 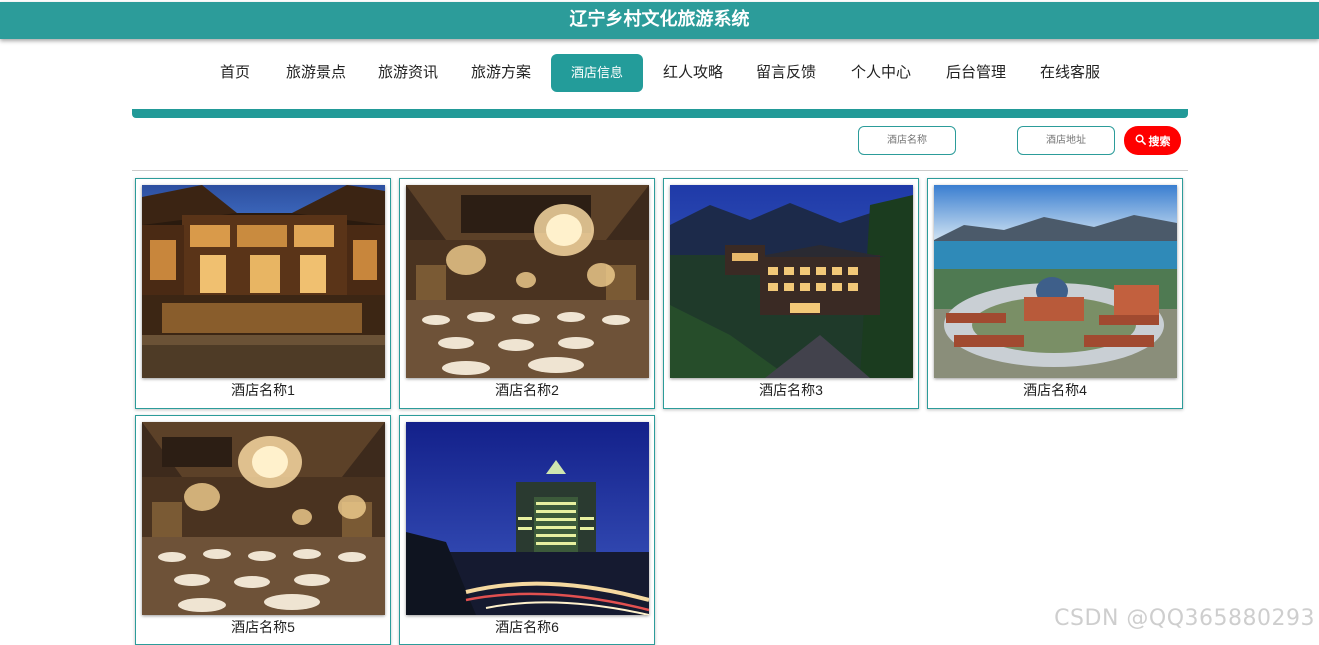 What do you see at coordinates (791, 390) in the screenshot?
I see `hotel-name: 酒店名称3` at bounding box center [791, 390].